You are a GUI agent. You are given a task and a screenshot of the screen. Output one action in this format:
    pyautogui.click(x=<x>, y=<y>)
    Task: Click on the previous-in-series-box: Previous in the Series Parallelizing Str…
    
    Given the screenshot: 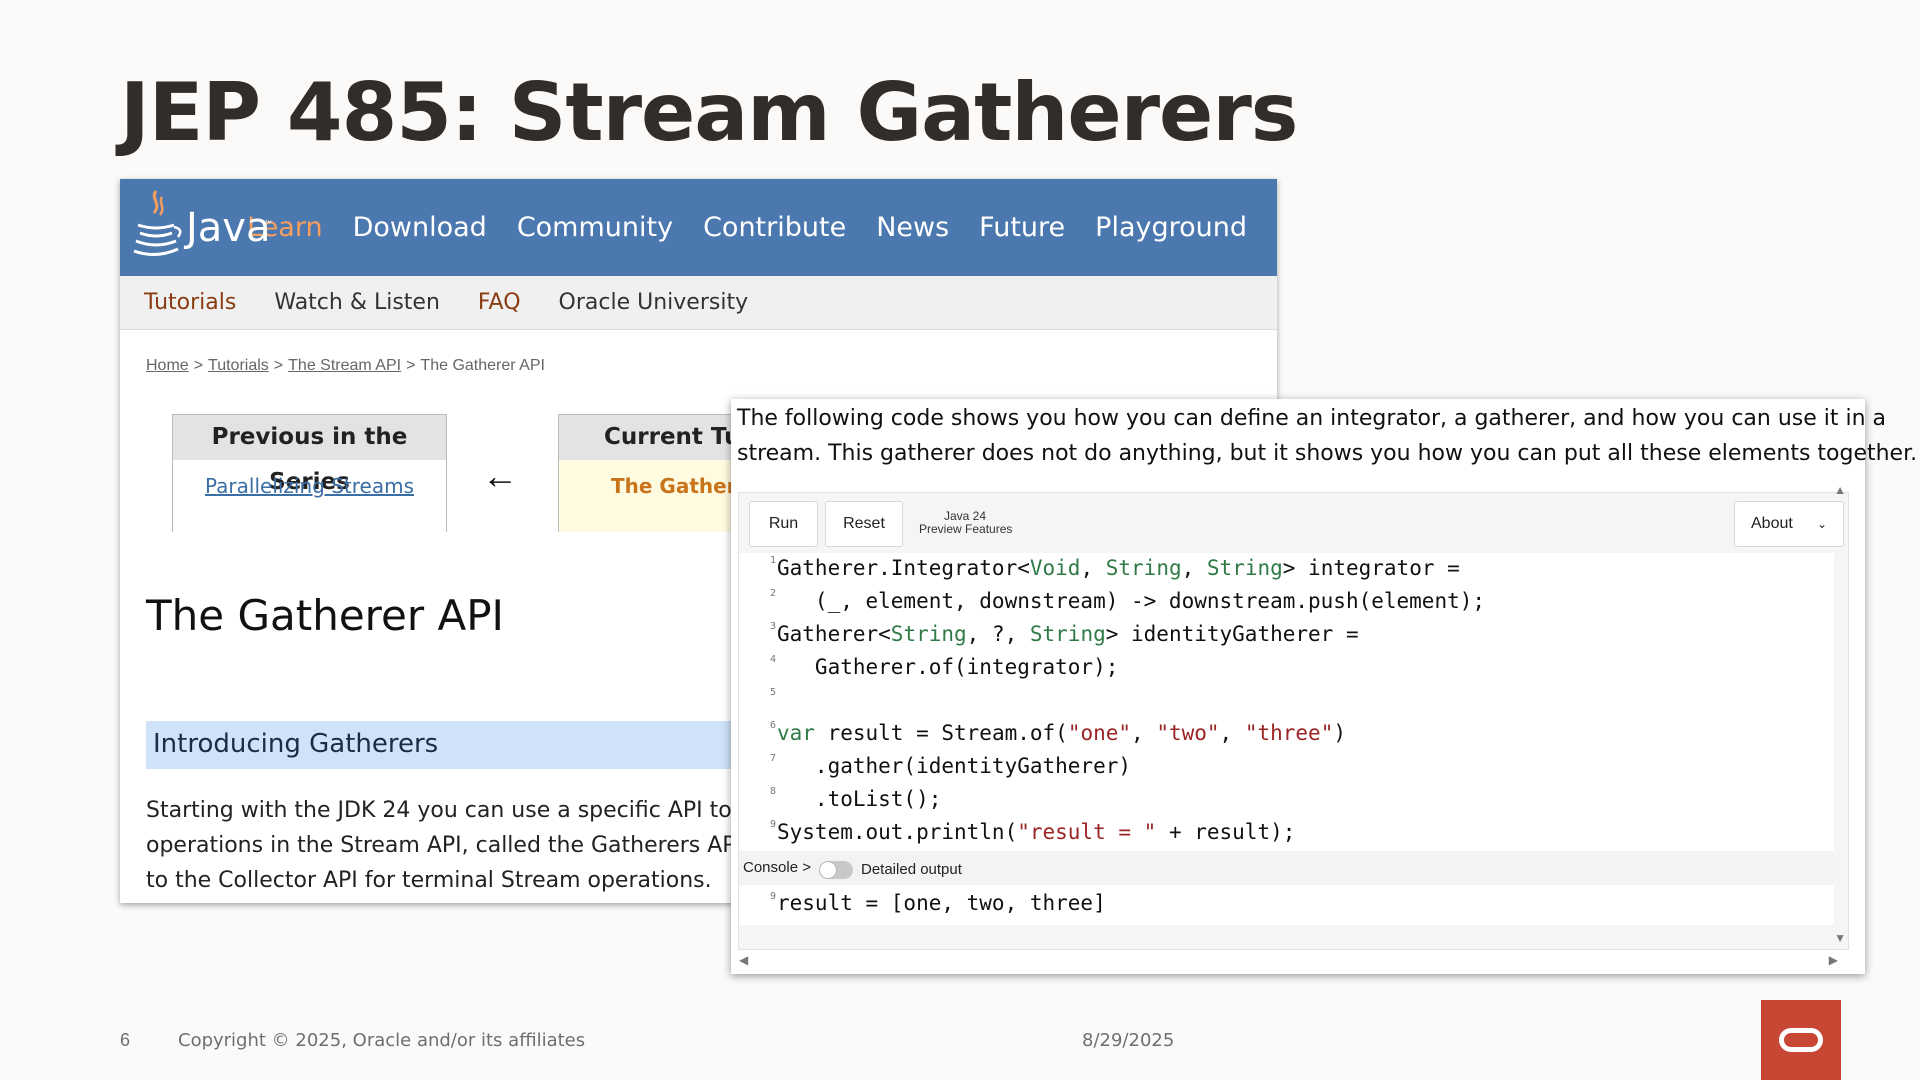 What is the action you would take?
    pyautogui.click(x=309, y=473)
    